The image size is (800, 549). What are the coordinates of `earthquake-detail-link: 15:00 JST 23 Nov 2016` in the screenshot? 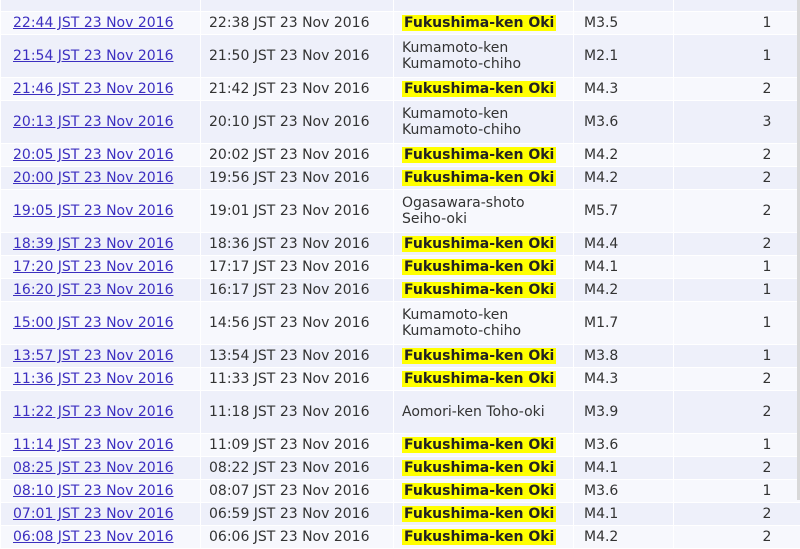 It's located at (93, 323).